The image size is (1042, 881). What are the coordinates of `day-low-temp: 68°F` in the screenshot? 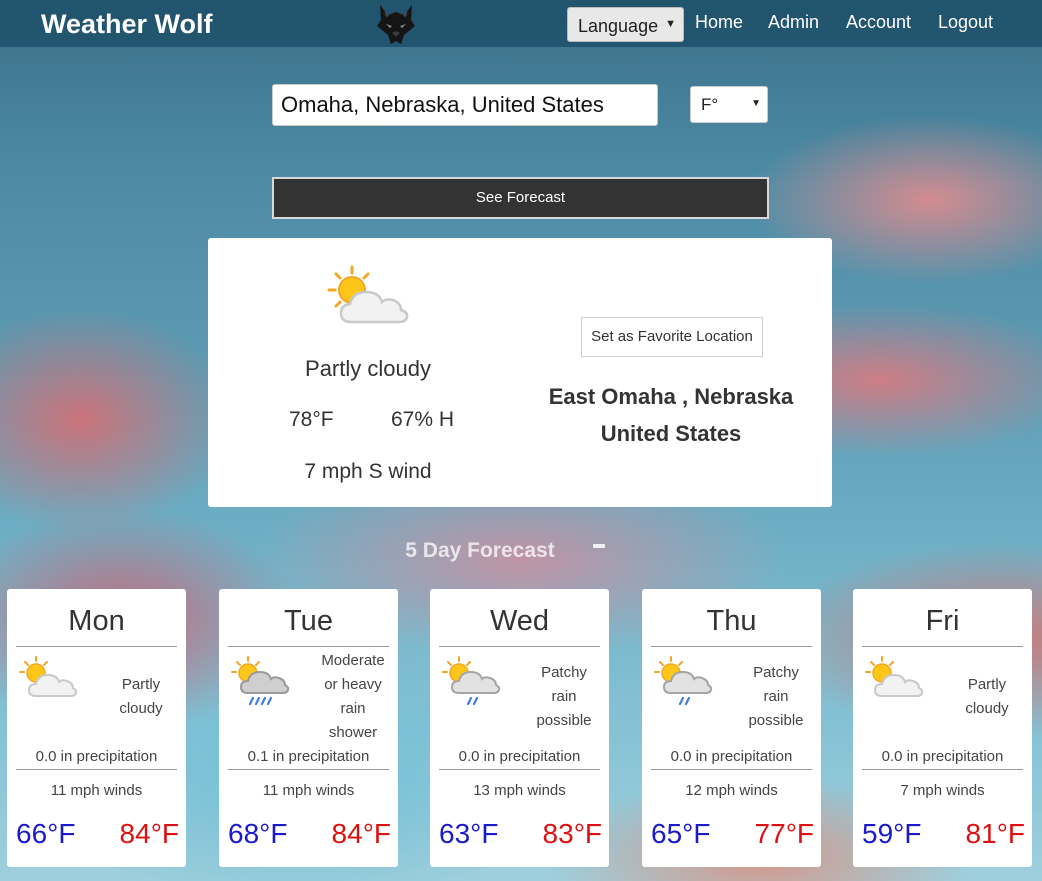 It's located at (258, 833).